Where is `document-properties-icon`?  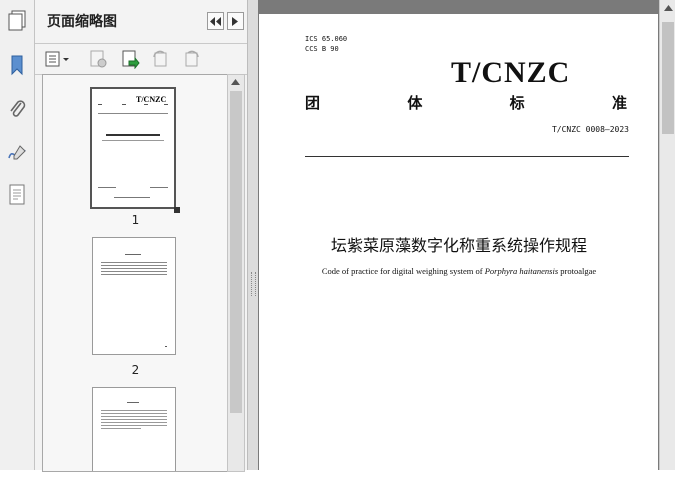
document-properties-icon is located at coordinates (17, 195).